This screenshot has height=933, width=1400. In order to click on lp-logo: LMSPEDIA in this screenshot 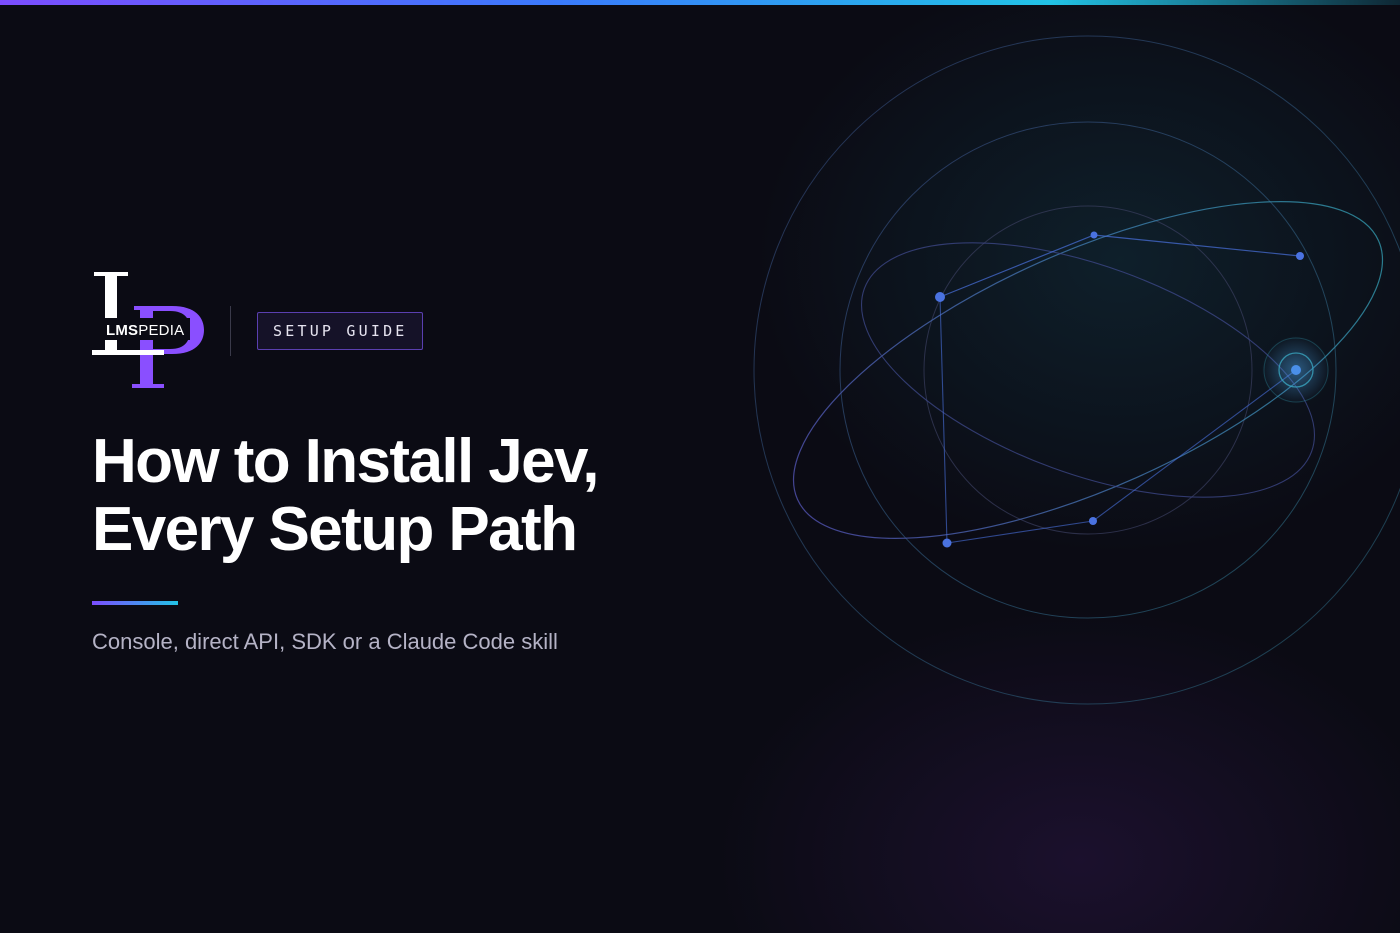, I will do `click(150, 331)`.